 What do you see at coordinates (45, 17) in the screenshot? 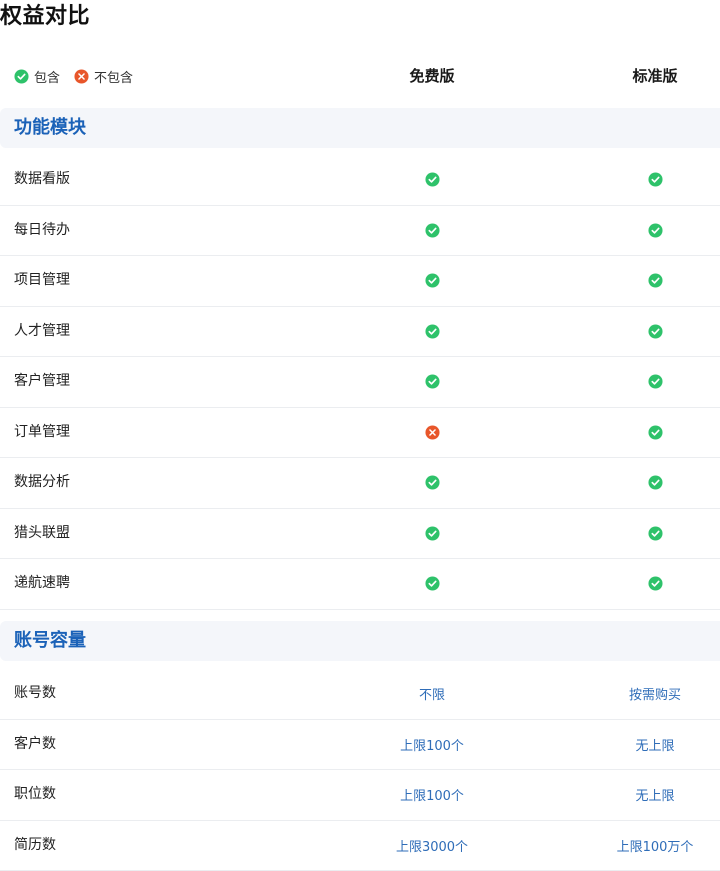
I see `page-title: 权益对比` at bounding box center [45, 17].